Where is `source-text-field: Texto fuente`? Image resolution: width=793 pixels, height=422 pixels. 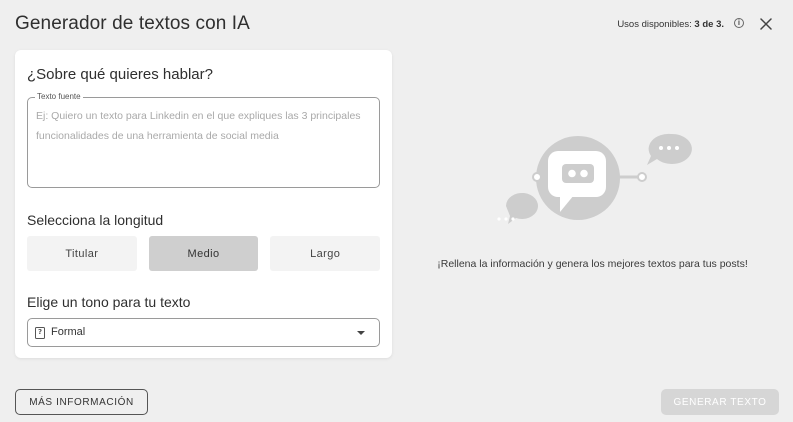
source-text-field: Texto fuente is located at coordinates (203, 140).